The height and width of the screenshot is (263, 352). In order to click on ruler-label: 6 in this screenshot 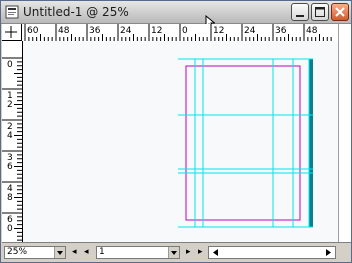, I will do `click(10, 167)`.